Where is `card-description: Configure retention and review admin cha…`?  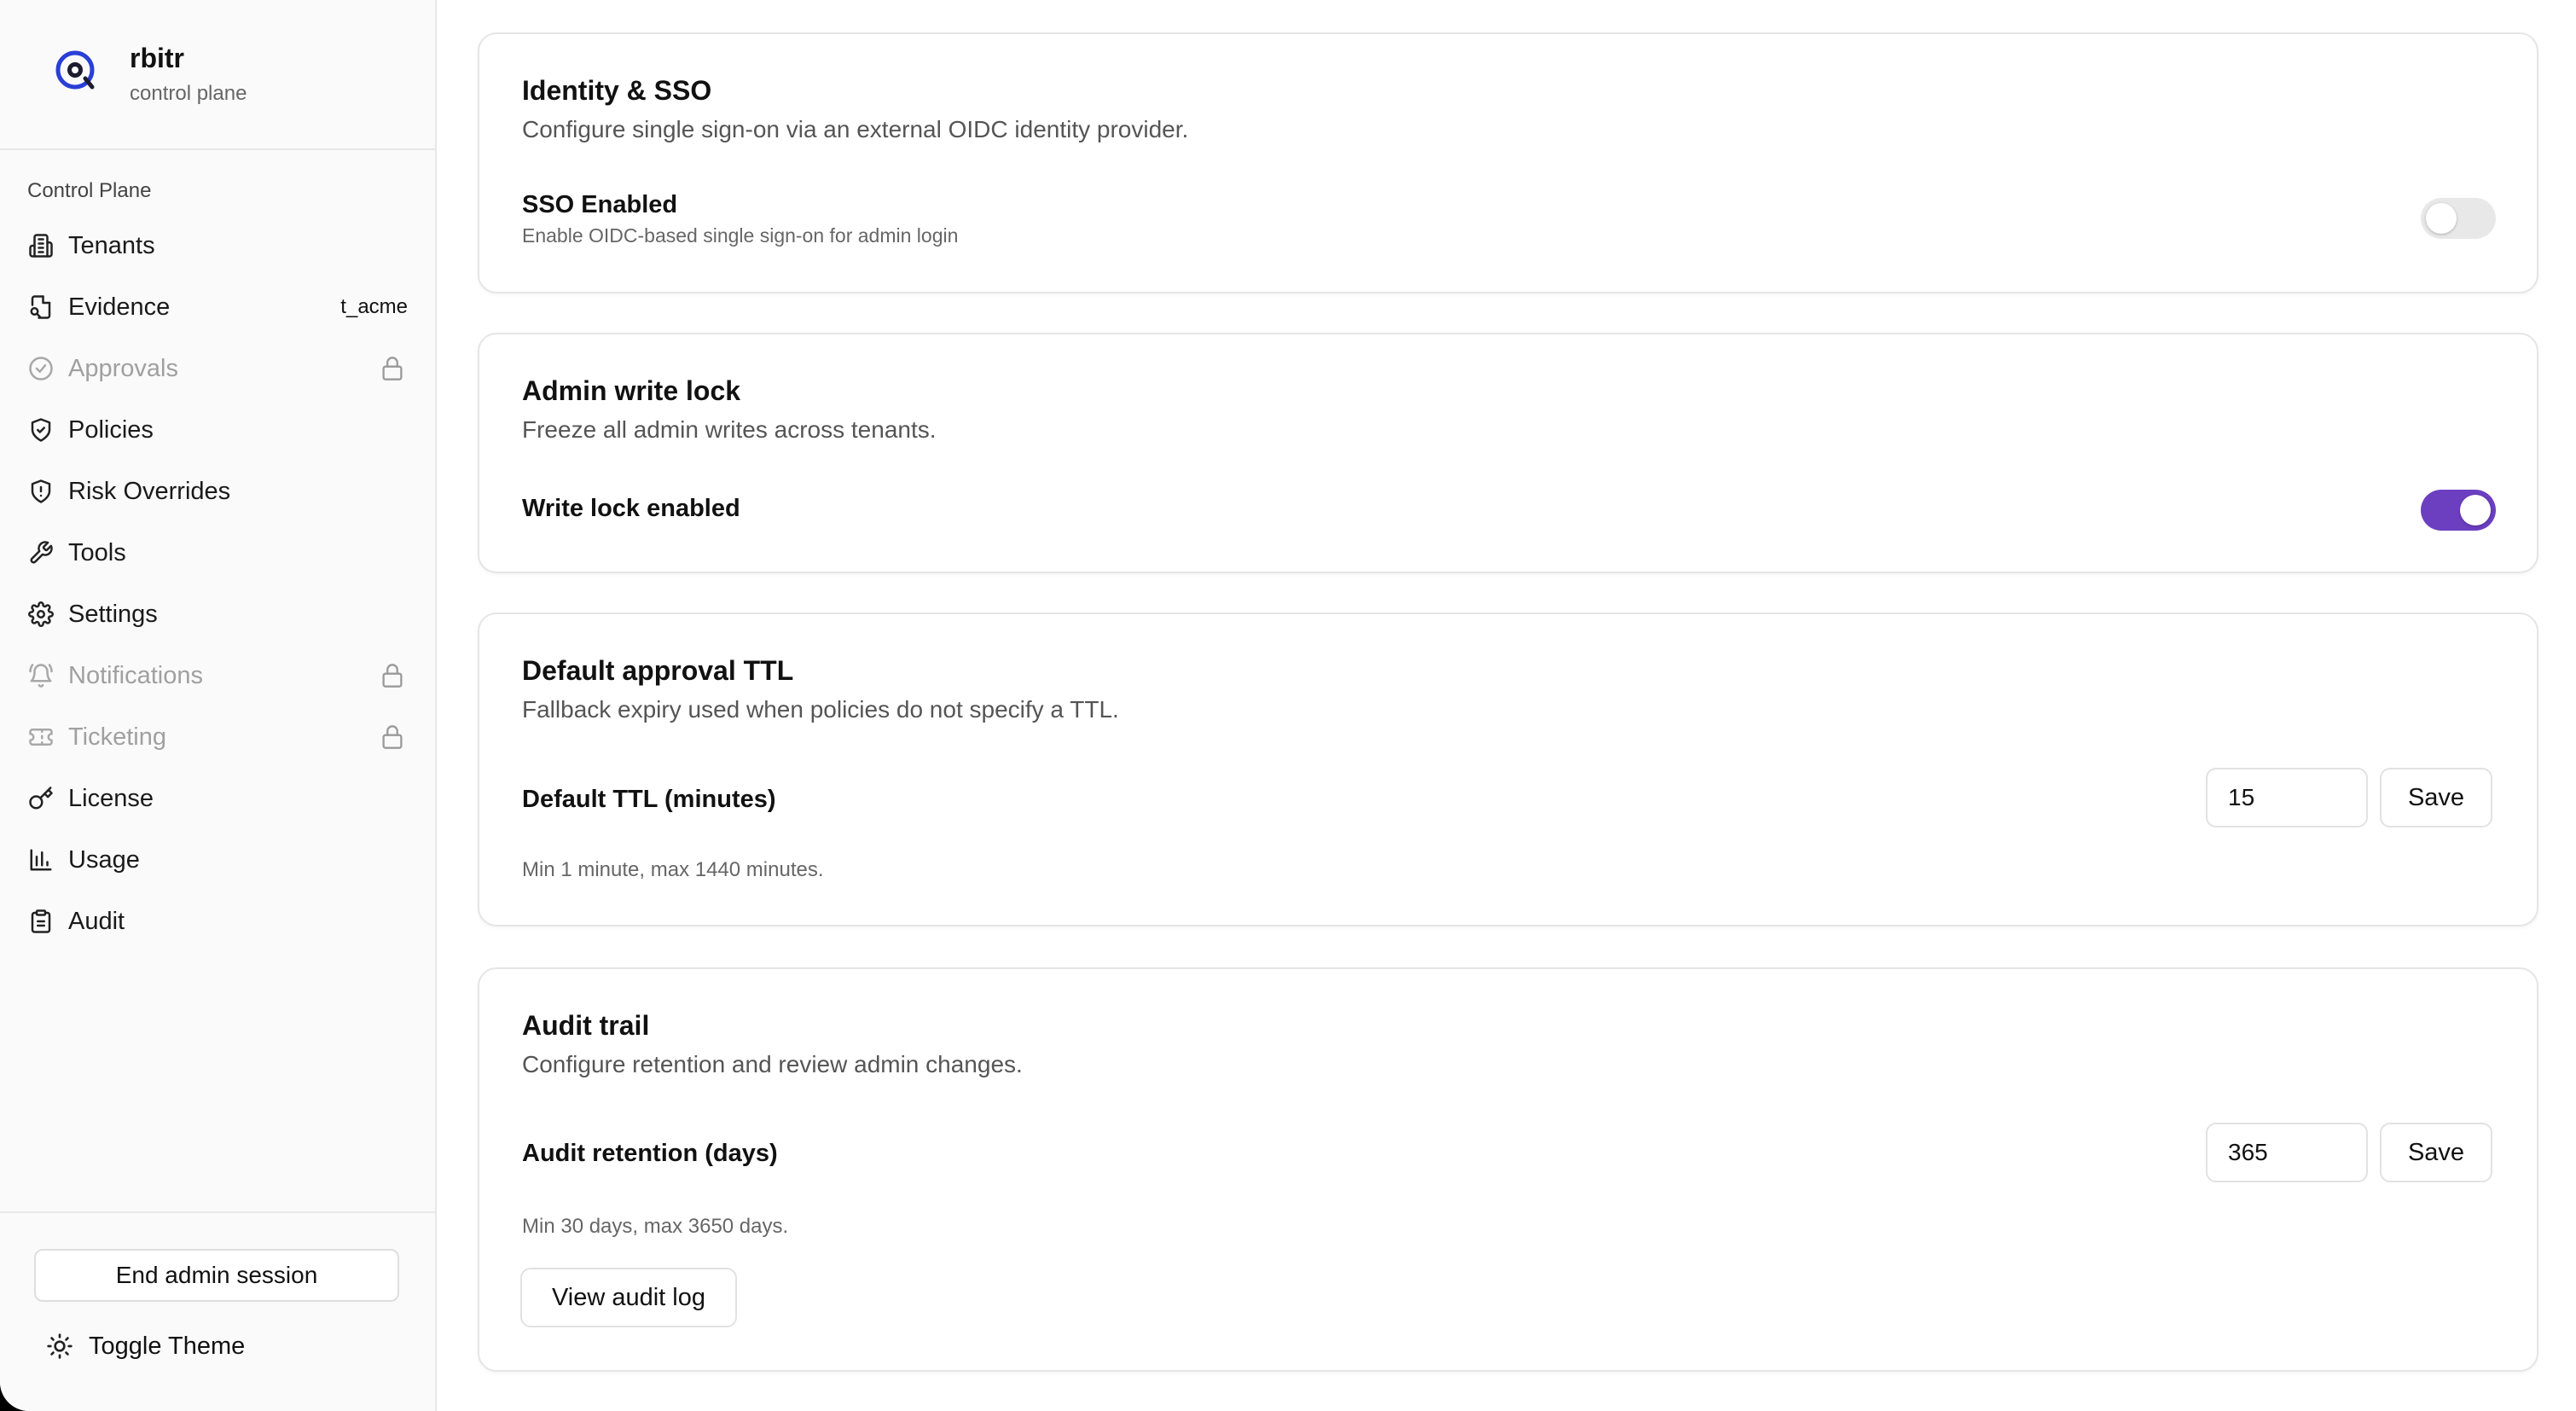
card-description: Configure retention and review admin cha… is located at coordinates (772, 1064).